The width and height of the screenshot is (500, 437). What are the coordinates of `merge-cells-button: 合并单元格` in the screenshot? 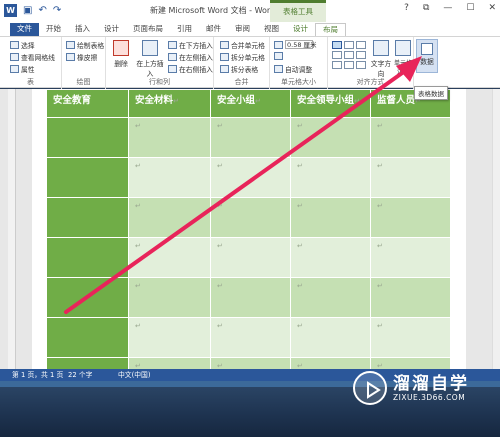 It's located at (242, 45).